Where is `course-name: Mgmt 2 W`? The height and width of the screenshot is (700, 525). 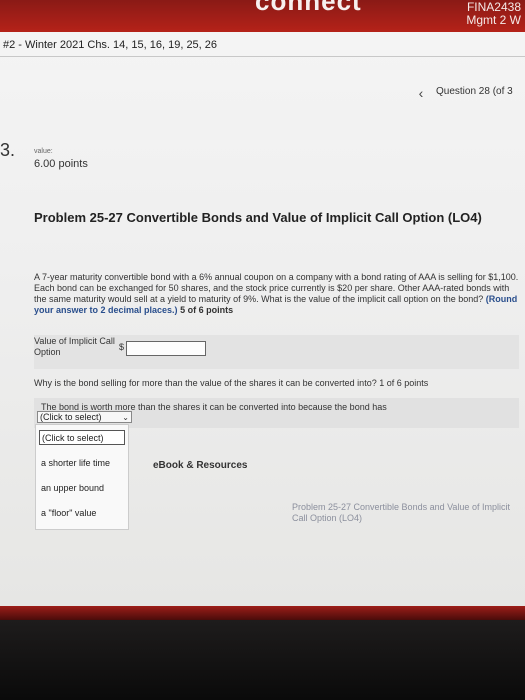
course-name: Mgmt 2 W is located at coordinates (493, 20).